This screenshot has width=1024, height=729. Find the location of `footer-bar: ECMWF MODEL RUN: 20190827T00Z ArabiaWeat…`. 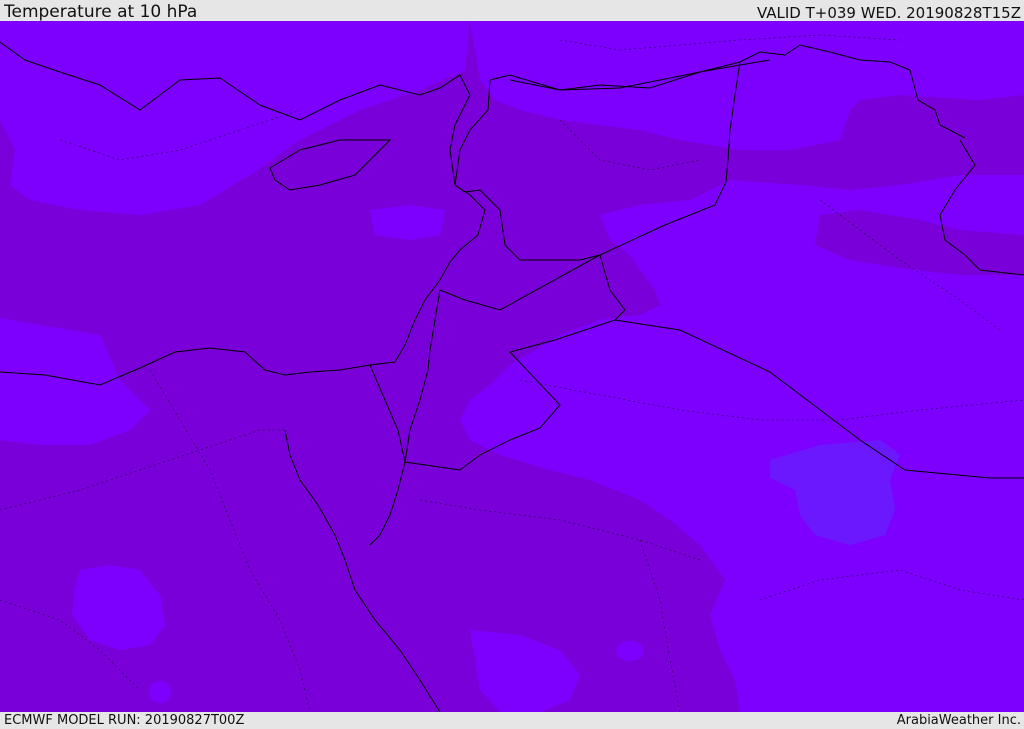

footer-bar: ECMWF MODEL RUN: 20190827T00Z ArabiaWeat… is located at coordinates (512, 720).